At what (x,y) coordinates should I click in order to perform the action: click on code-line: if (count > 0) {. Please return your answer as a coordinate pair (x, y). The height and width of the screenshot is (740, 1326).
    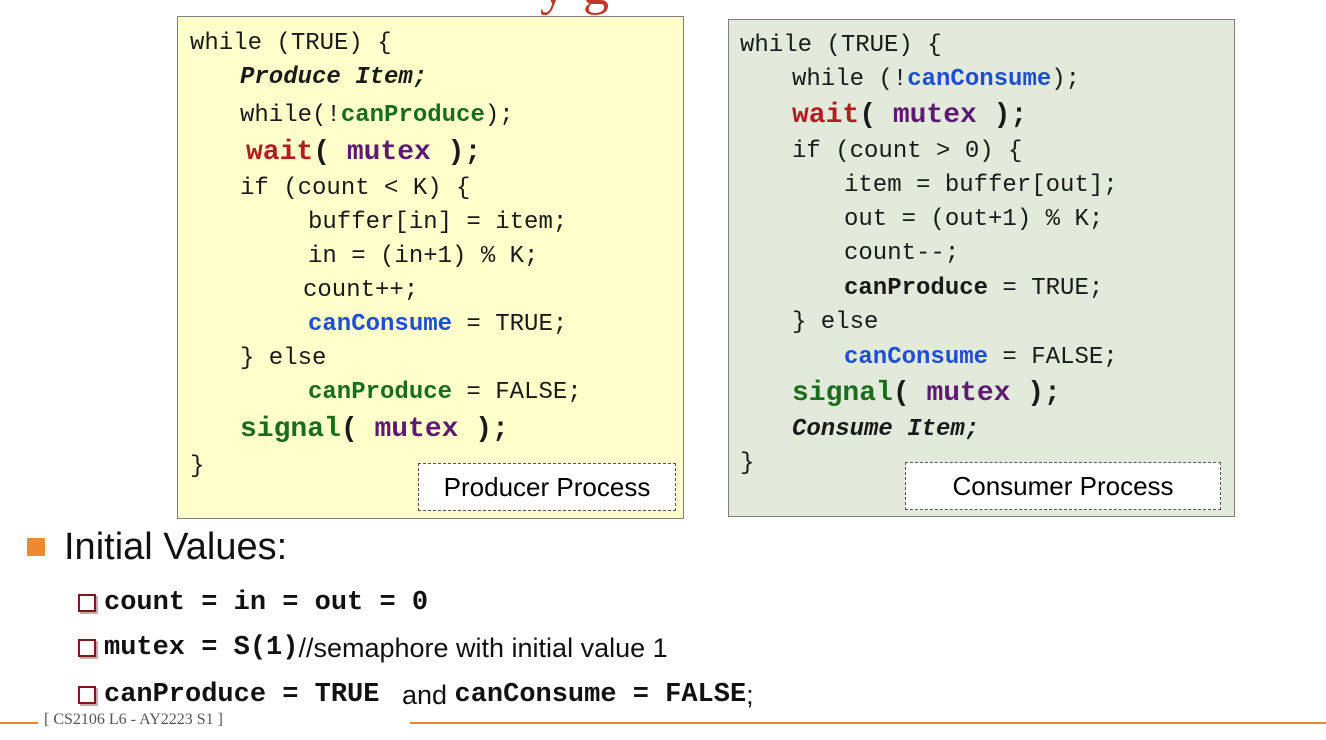
    Looking at the image, I should click on (907, 151).